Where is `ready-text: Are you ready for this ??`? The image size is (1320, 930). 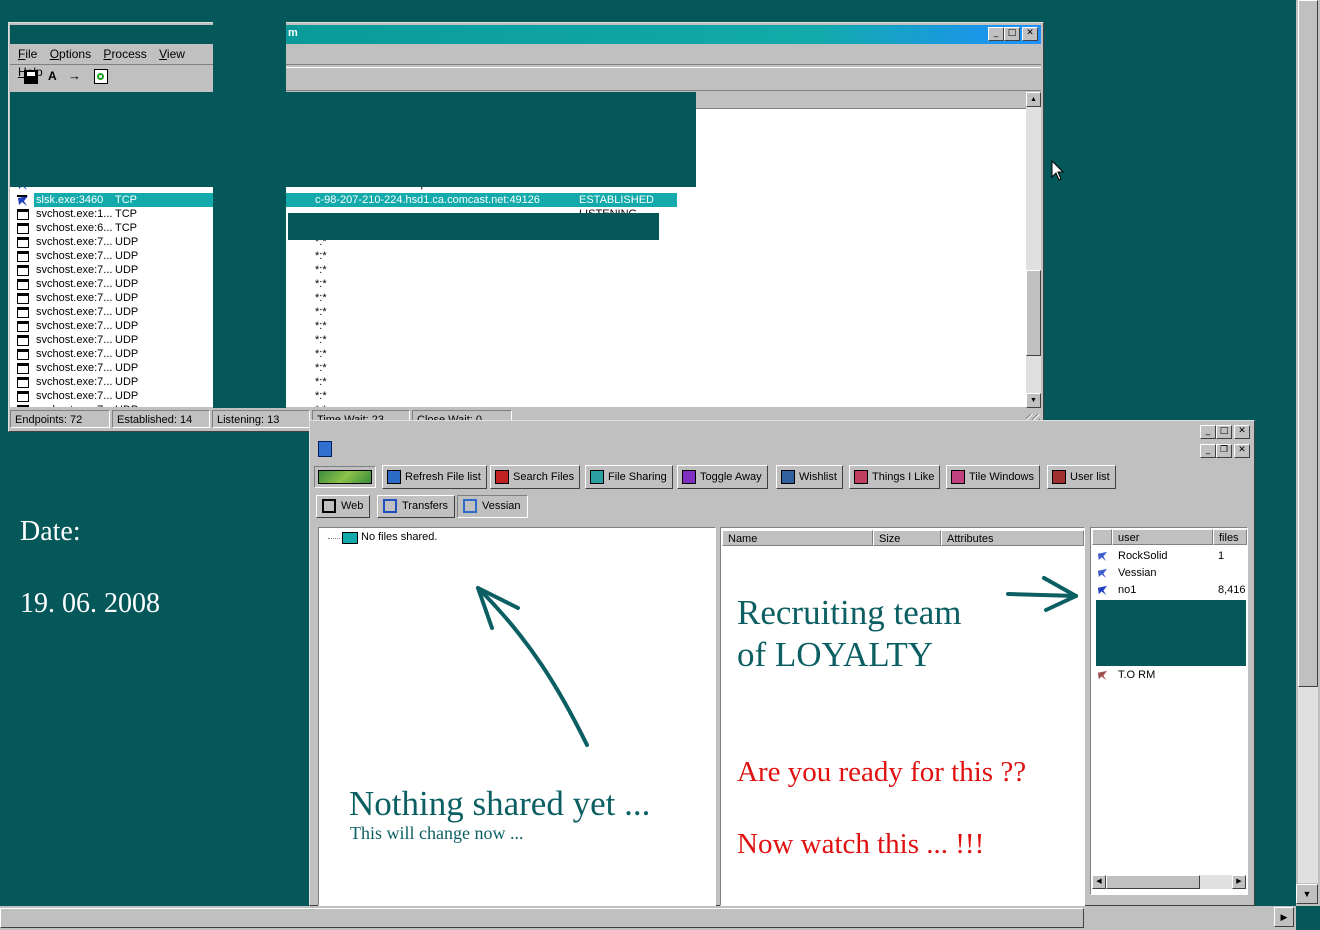 ready-text: Are you ready for this ?? is located at coordinates (882, 772).